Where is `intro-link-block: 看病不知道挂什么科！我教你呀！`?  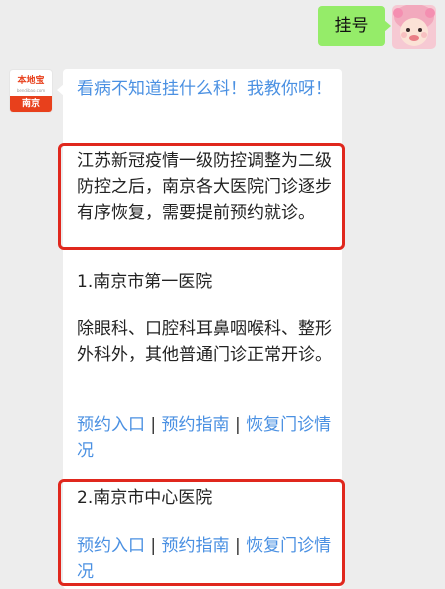 intro-link-block: 看病不知道挂什么科！我教你呀！ is located at coordinates (206, 89).